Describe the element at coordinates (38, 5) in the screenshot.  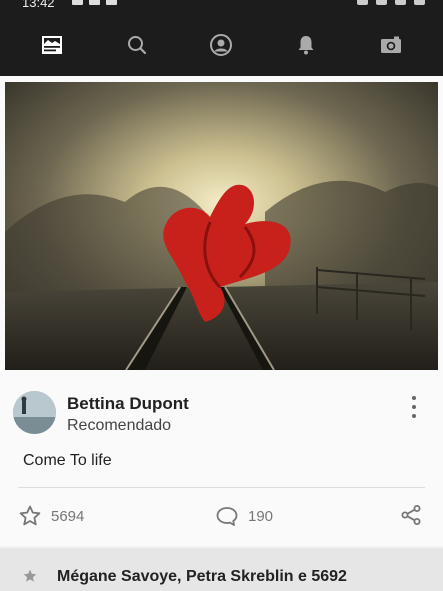
I see `status-time: 13:42` at that location.